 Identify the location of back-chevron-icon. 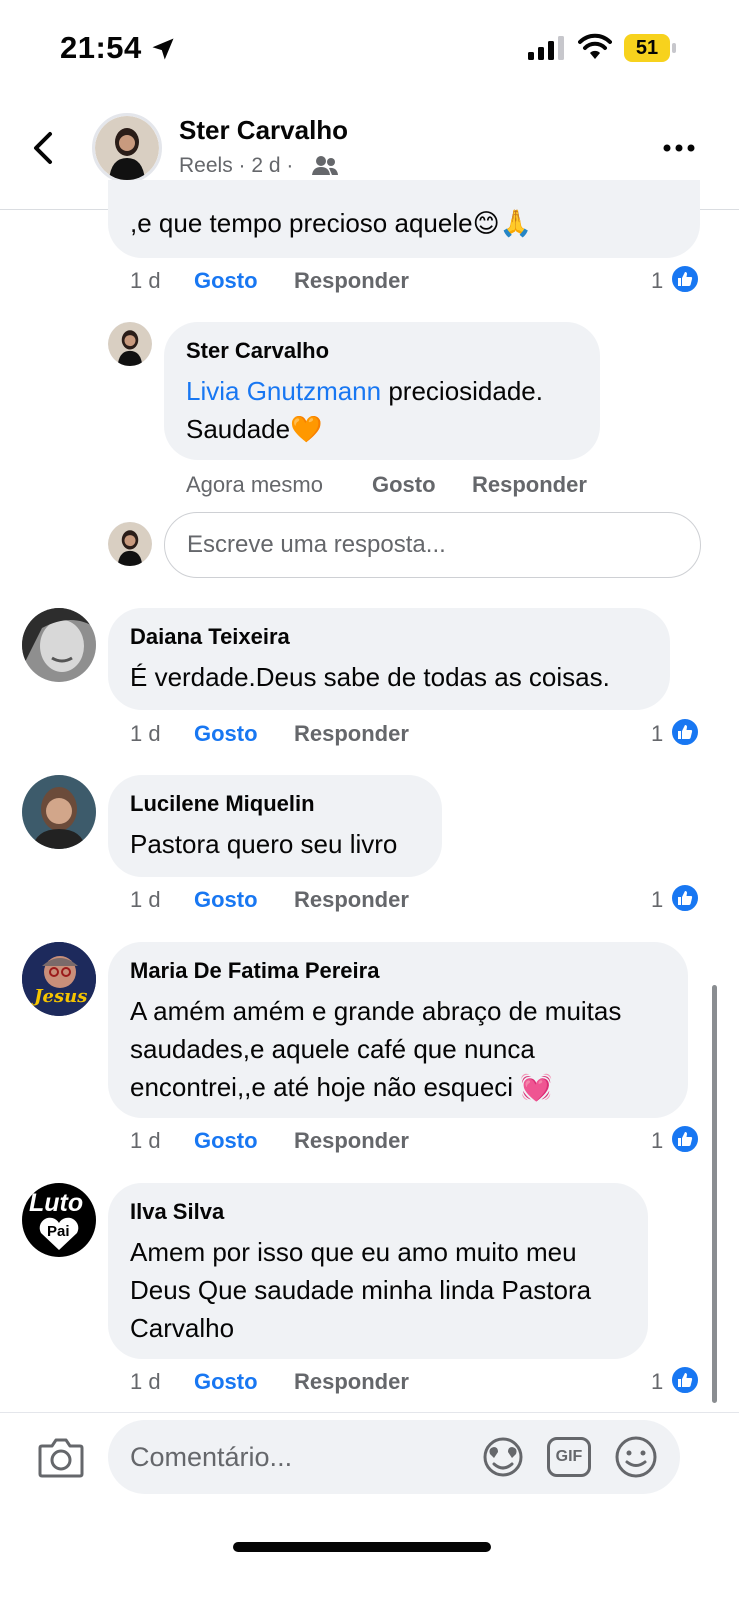
(44, 148).